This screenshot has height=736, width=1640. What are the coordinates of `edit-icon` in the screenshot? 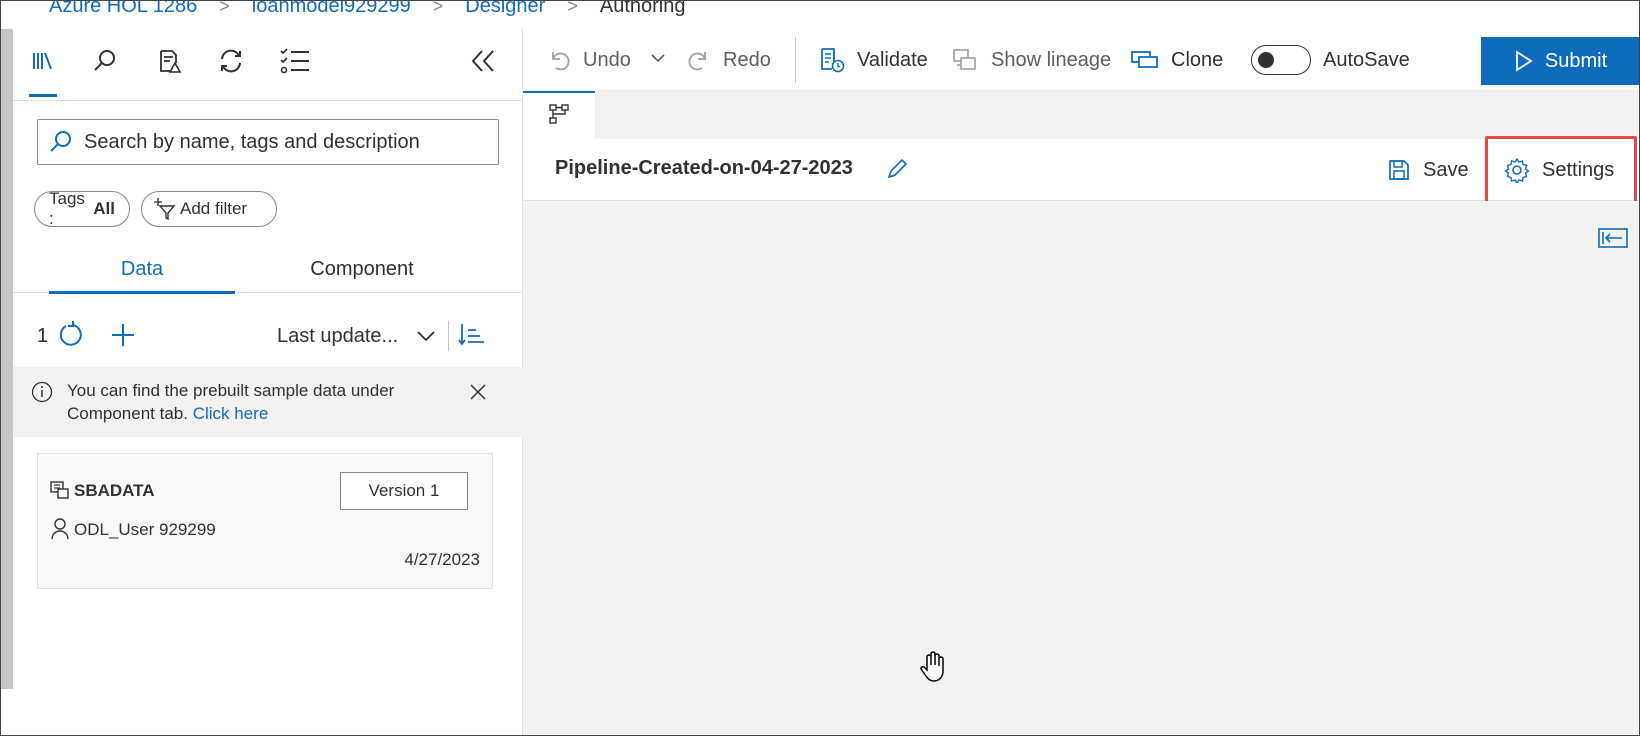 It's located at (897, 171).